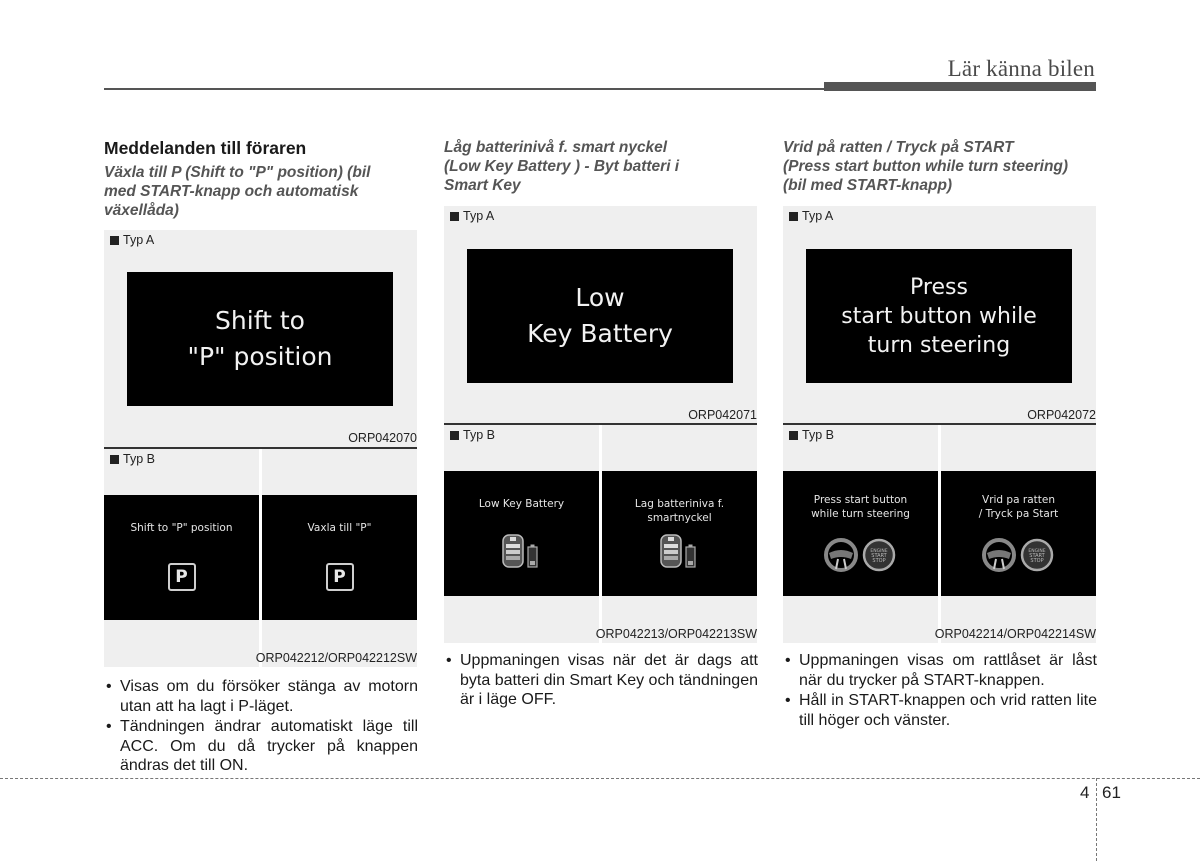  Describe the element at coordinates (181, 528) in the screenshot. I see `display-text-line: Shift to "P" position` at that location.